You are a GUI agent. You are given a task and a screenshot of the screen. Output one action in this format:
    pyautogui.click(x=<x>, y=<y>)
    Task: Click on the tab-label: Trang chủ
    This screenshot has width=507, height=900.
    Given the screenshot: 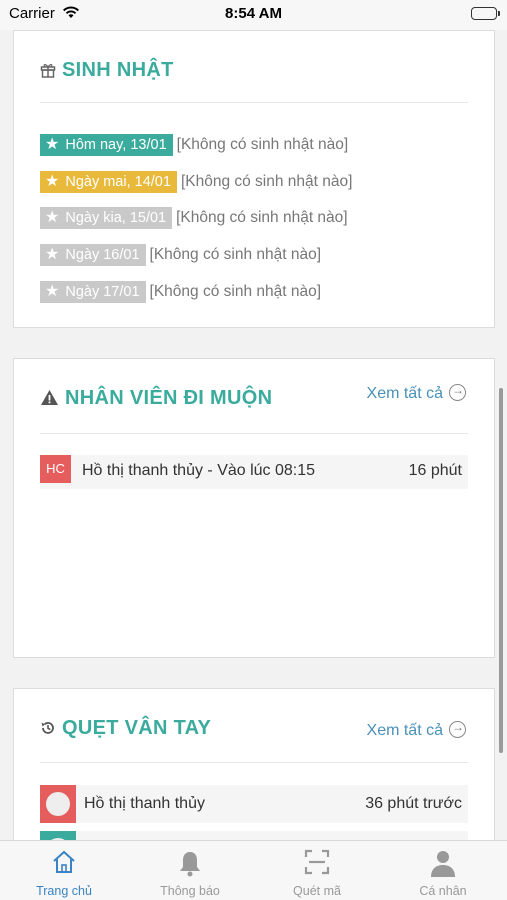 What is the action you would take?
    pyautogui.click(x=64, y=891)
    